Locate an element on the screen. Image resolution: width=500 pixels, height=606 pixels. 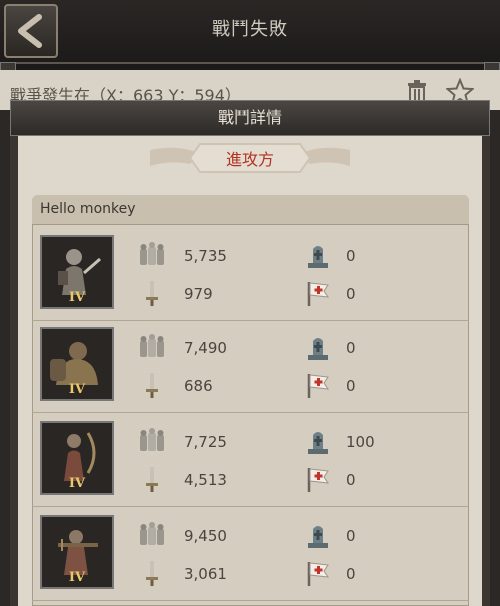
troop-count: 9,450 is located at coordinates (205, 536).